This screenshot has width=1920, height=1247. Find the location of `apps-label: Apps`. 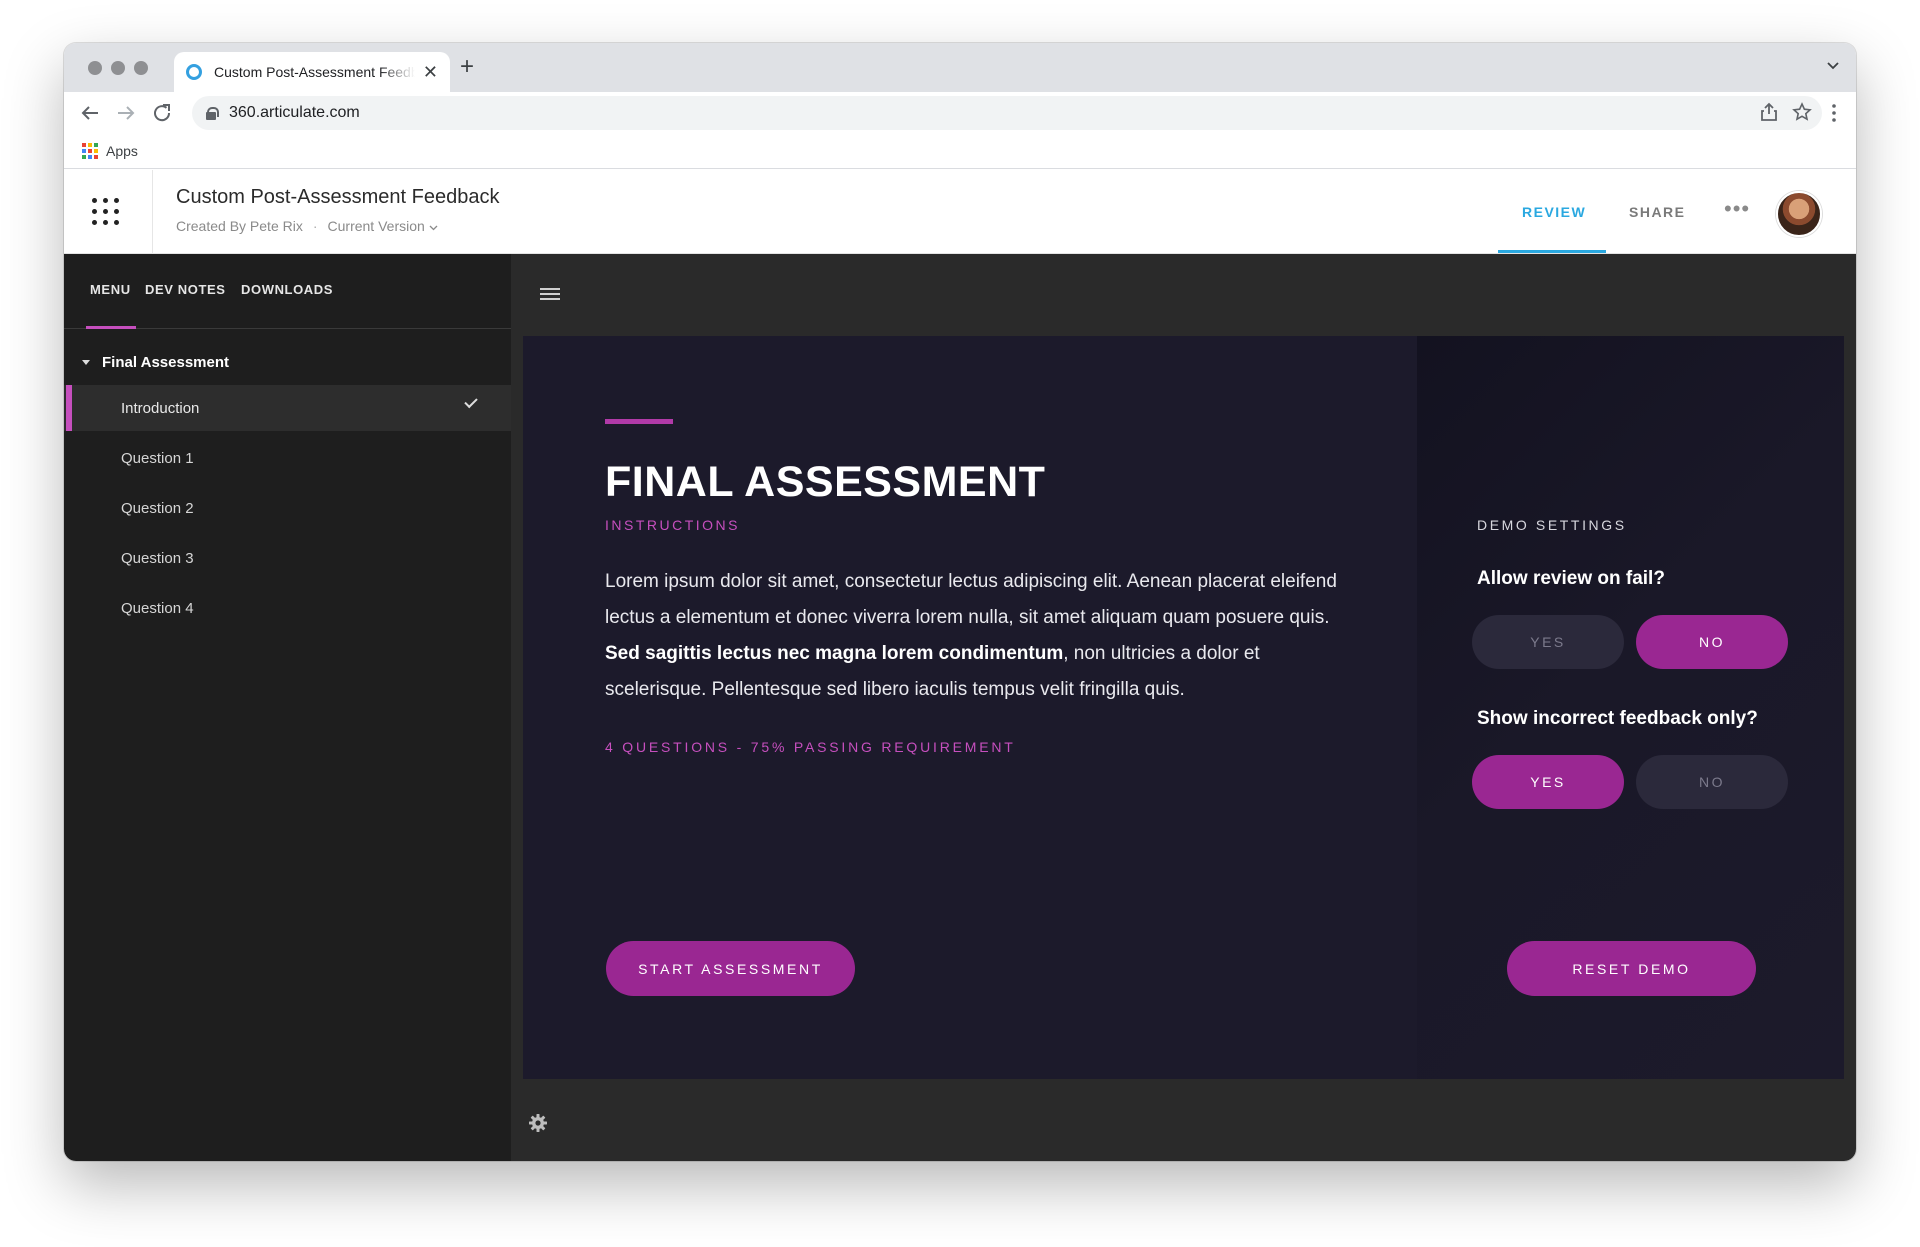

apps-label: Apps is located at coordinates (122, 151).